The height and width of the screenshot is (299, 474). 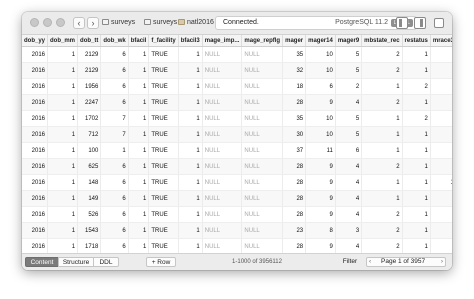 I want to click on table-cell: 7, so click(x=114, y=118).